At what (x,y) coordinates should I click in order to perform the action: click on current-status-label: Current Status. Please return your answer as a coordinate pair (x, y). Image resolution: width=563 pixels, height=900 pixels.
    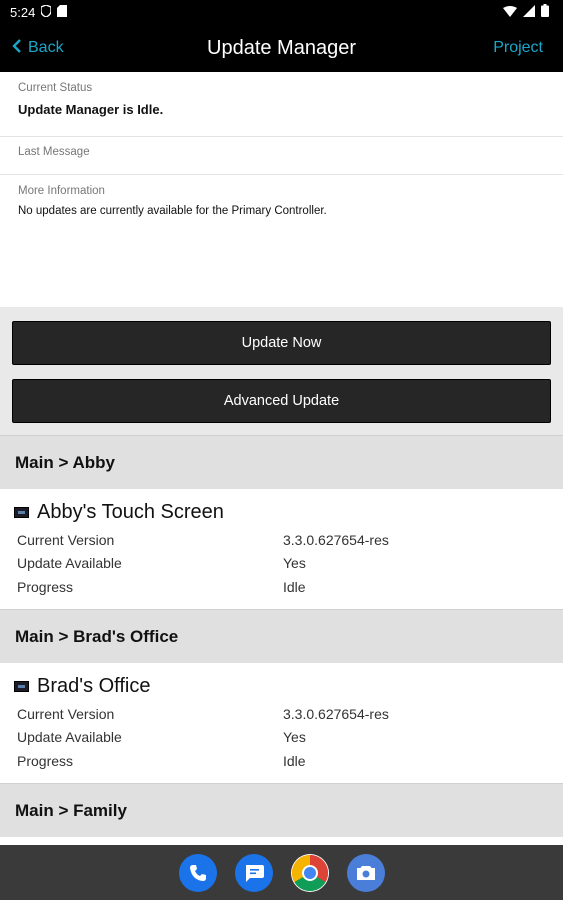
    Looking at the image, I should click on (55, 88).